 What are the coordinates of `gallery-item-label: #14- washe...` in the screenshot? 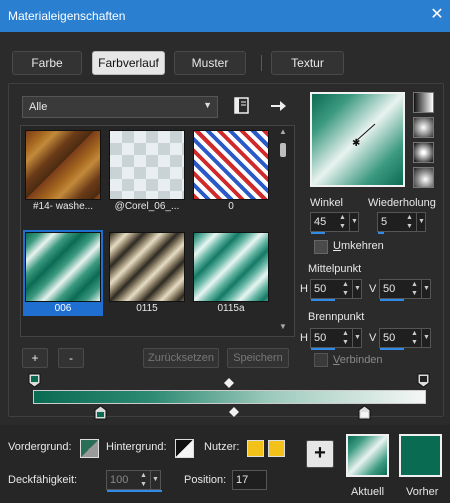 It's located at (63, 206).